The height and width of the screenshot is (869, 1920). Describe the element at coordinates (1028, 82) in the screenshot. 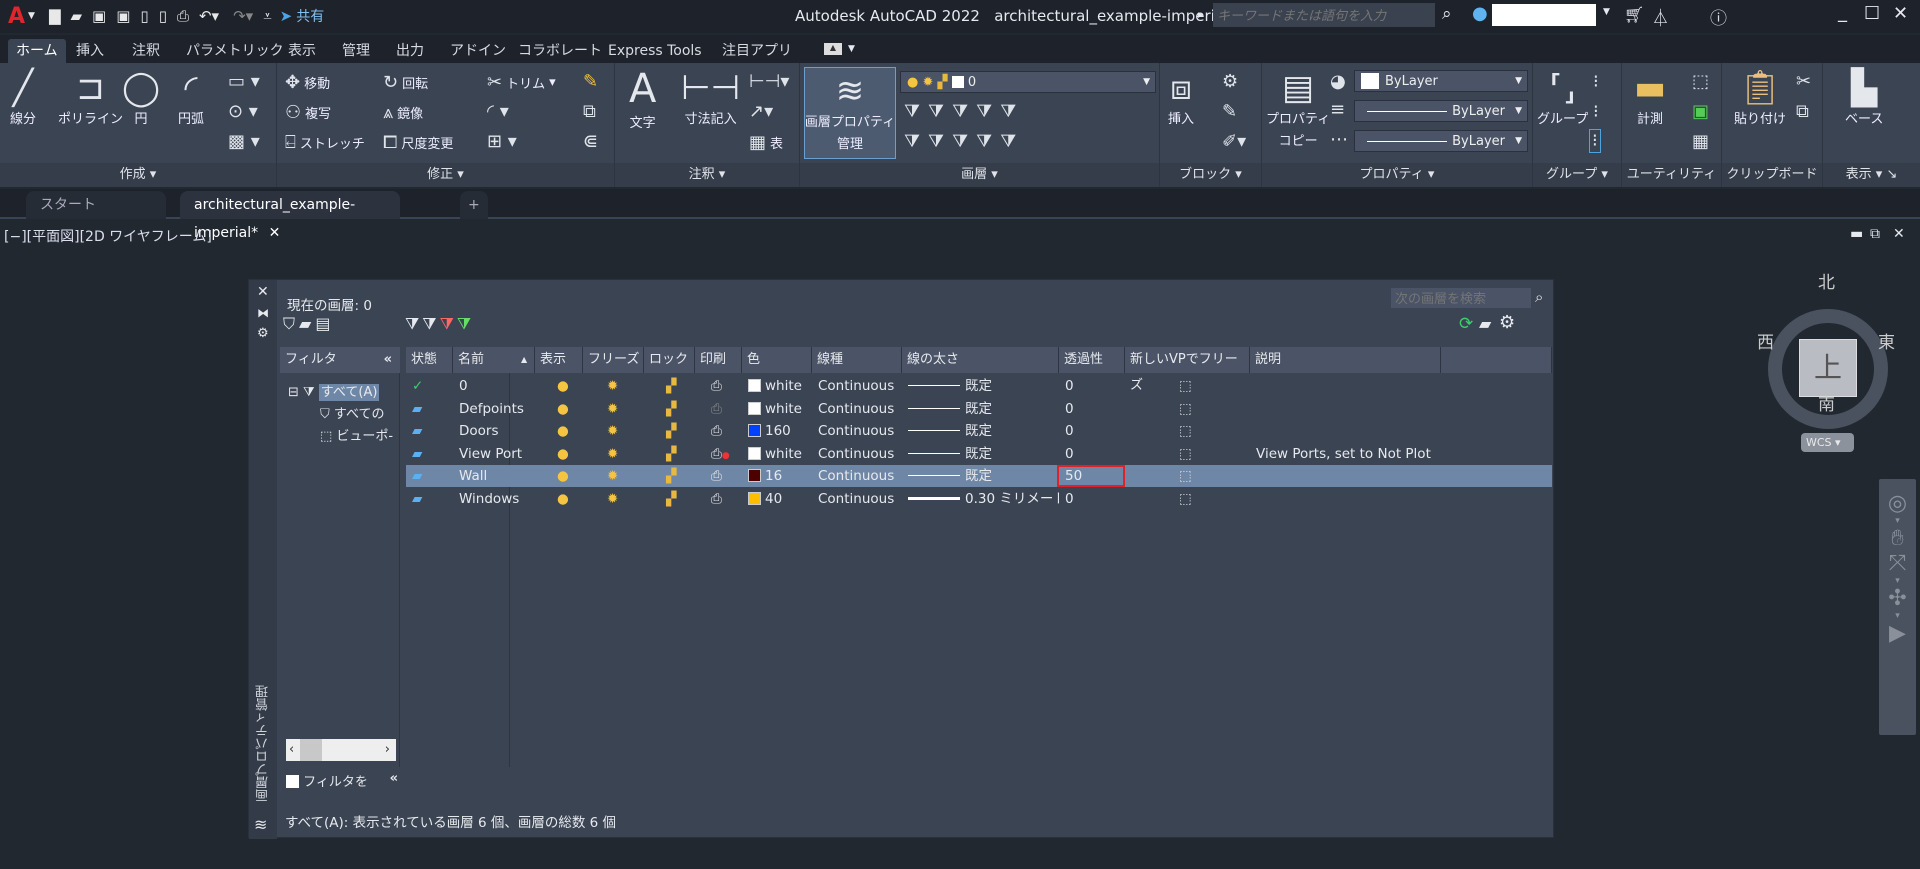

I see `layer-dropdown: ● ✹ ▞ 0 ▼` at that location.